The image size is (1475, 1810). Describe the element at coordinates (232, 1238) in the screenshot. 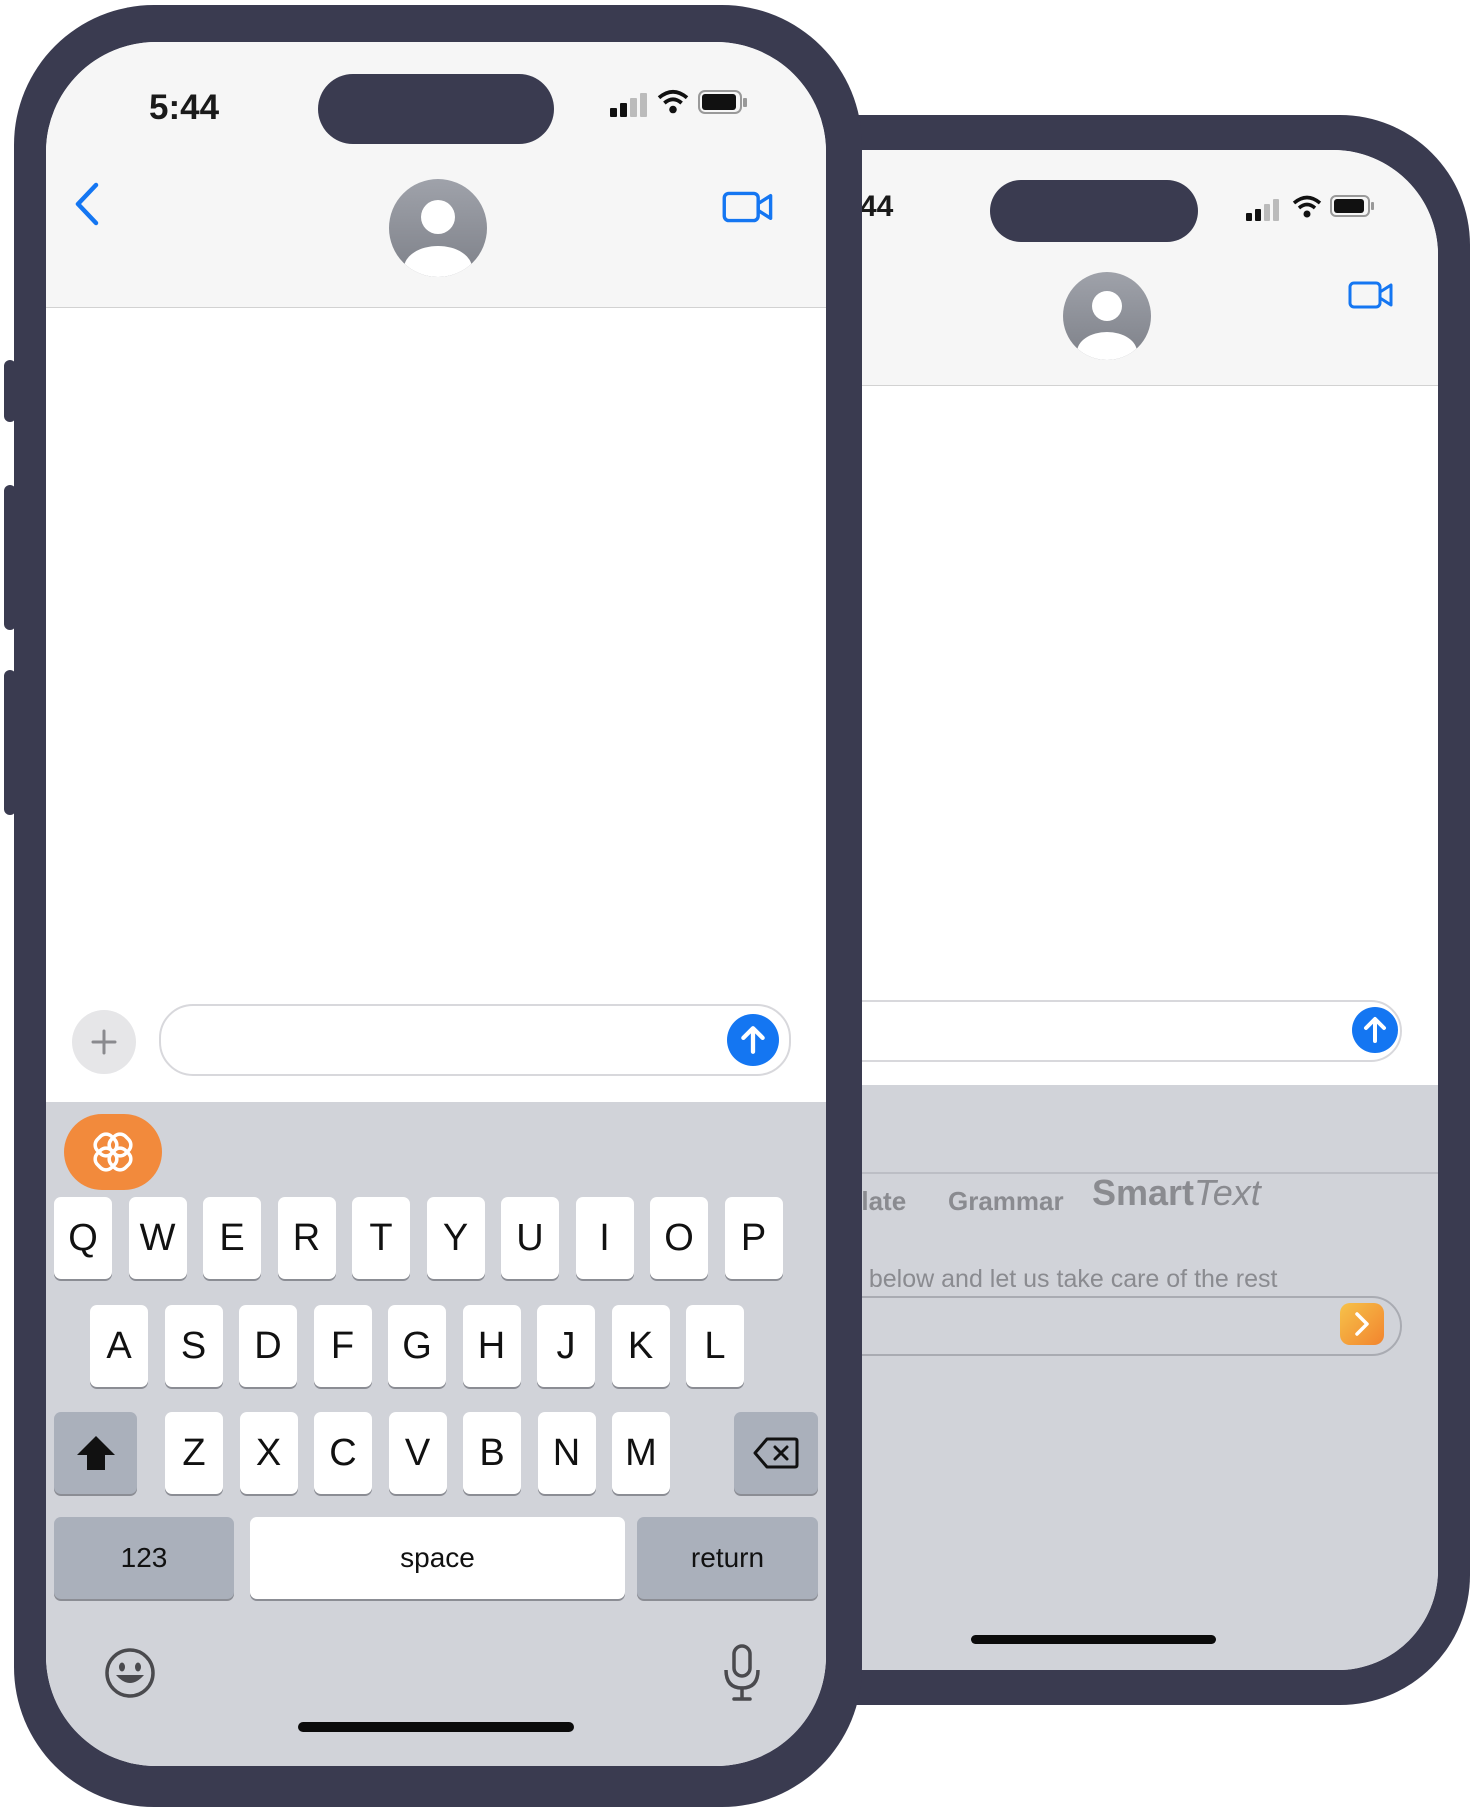

I see `key-e: E` at that location.